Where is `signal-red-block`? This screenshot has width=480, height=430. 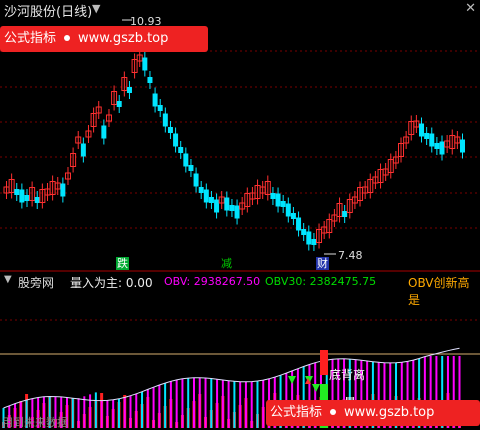
signal-red-block is located at coordinates (324, 362).